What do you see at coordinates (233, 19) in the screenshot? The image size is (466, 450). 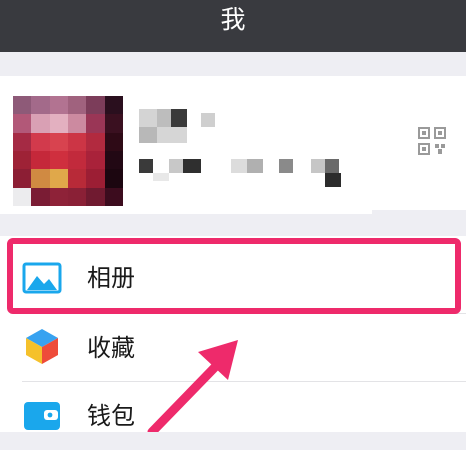 I see `page-title: 我` at bounding box center [233, 19].